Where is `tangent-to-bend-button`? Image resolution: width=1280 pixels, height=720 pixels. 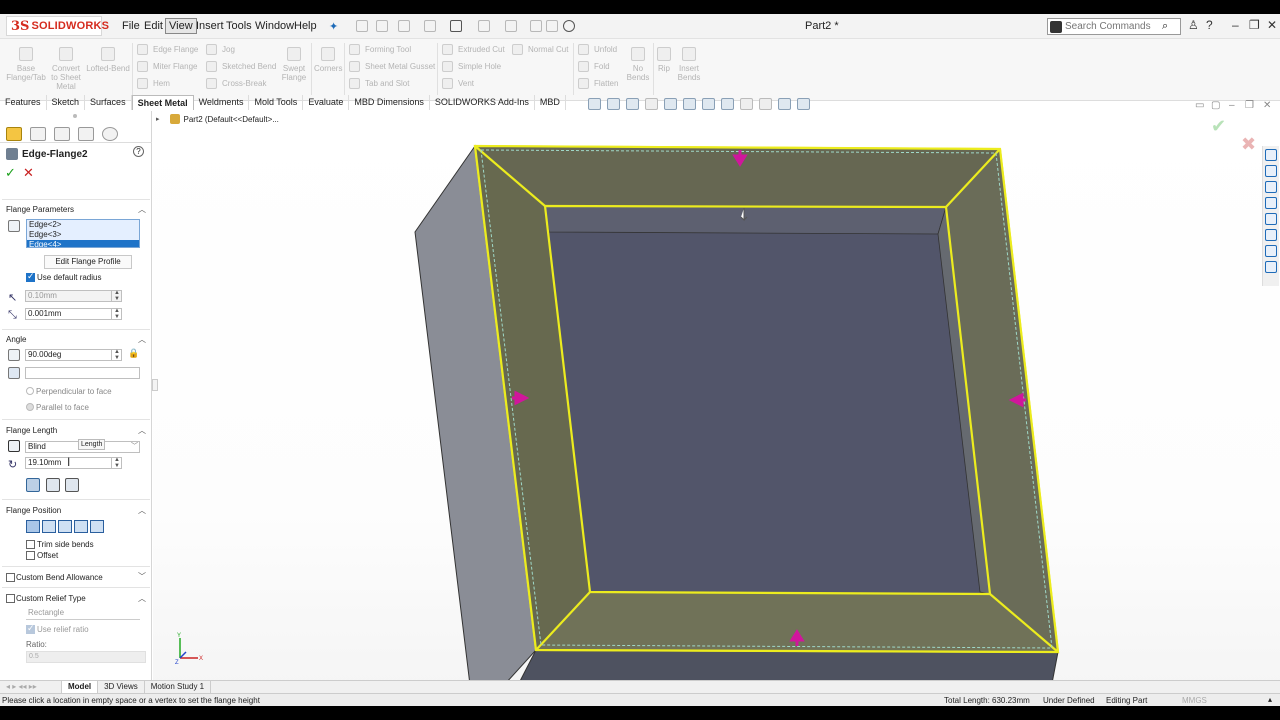 tangent-to-bend-button is located at coordinates (97, 526).